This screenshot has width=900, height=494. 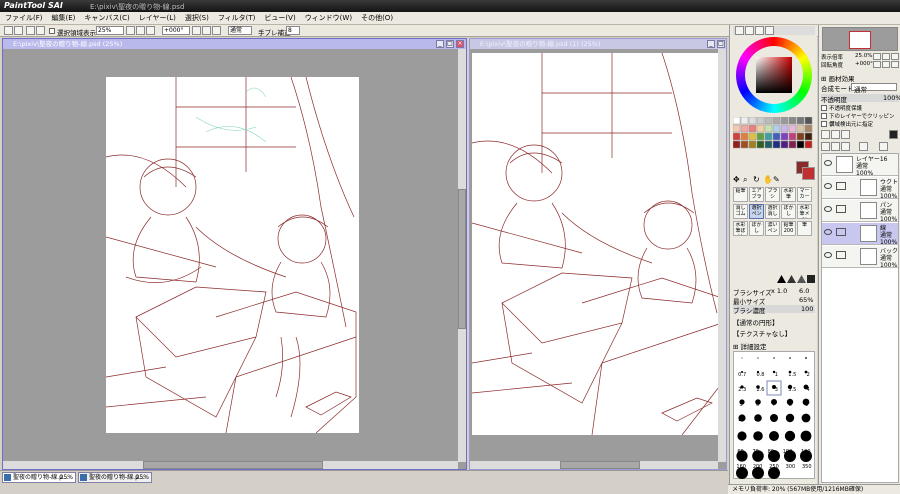 I want to click on sample-source-checkbox, so click(x=824, y=124).